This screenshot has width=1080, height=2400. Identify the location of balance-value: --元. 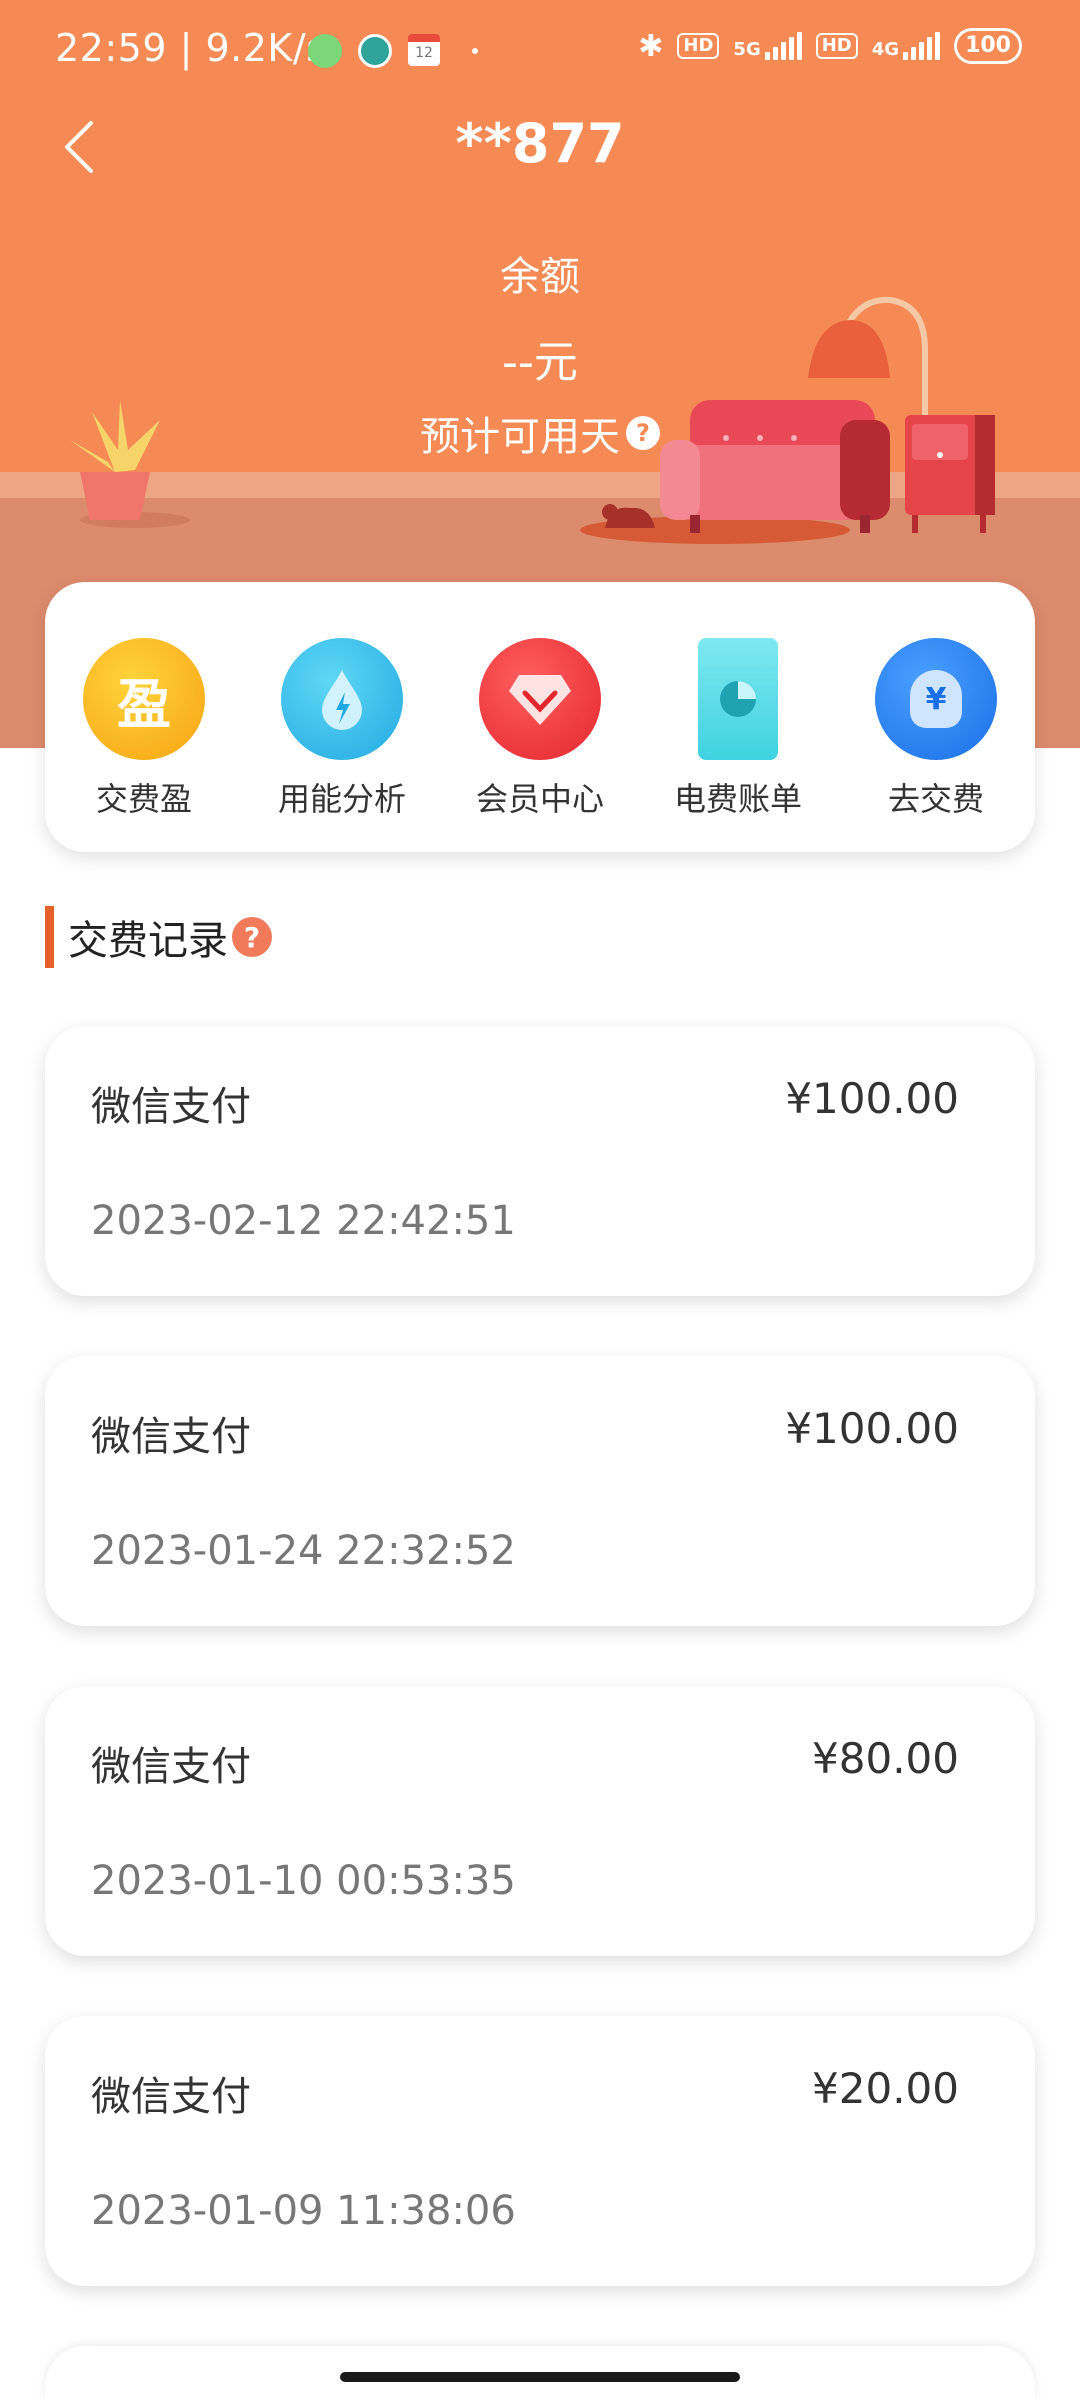
(540, 362).